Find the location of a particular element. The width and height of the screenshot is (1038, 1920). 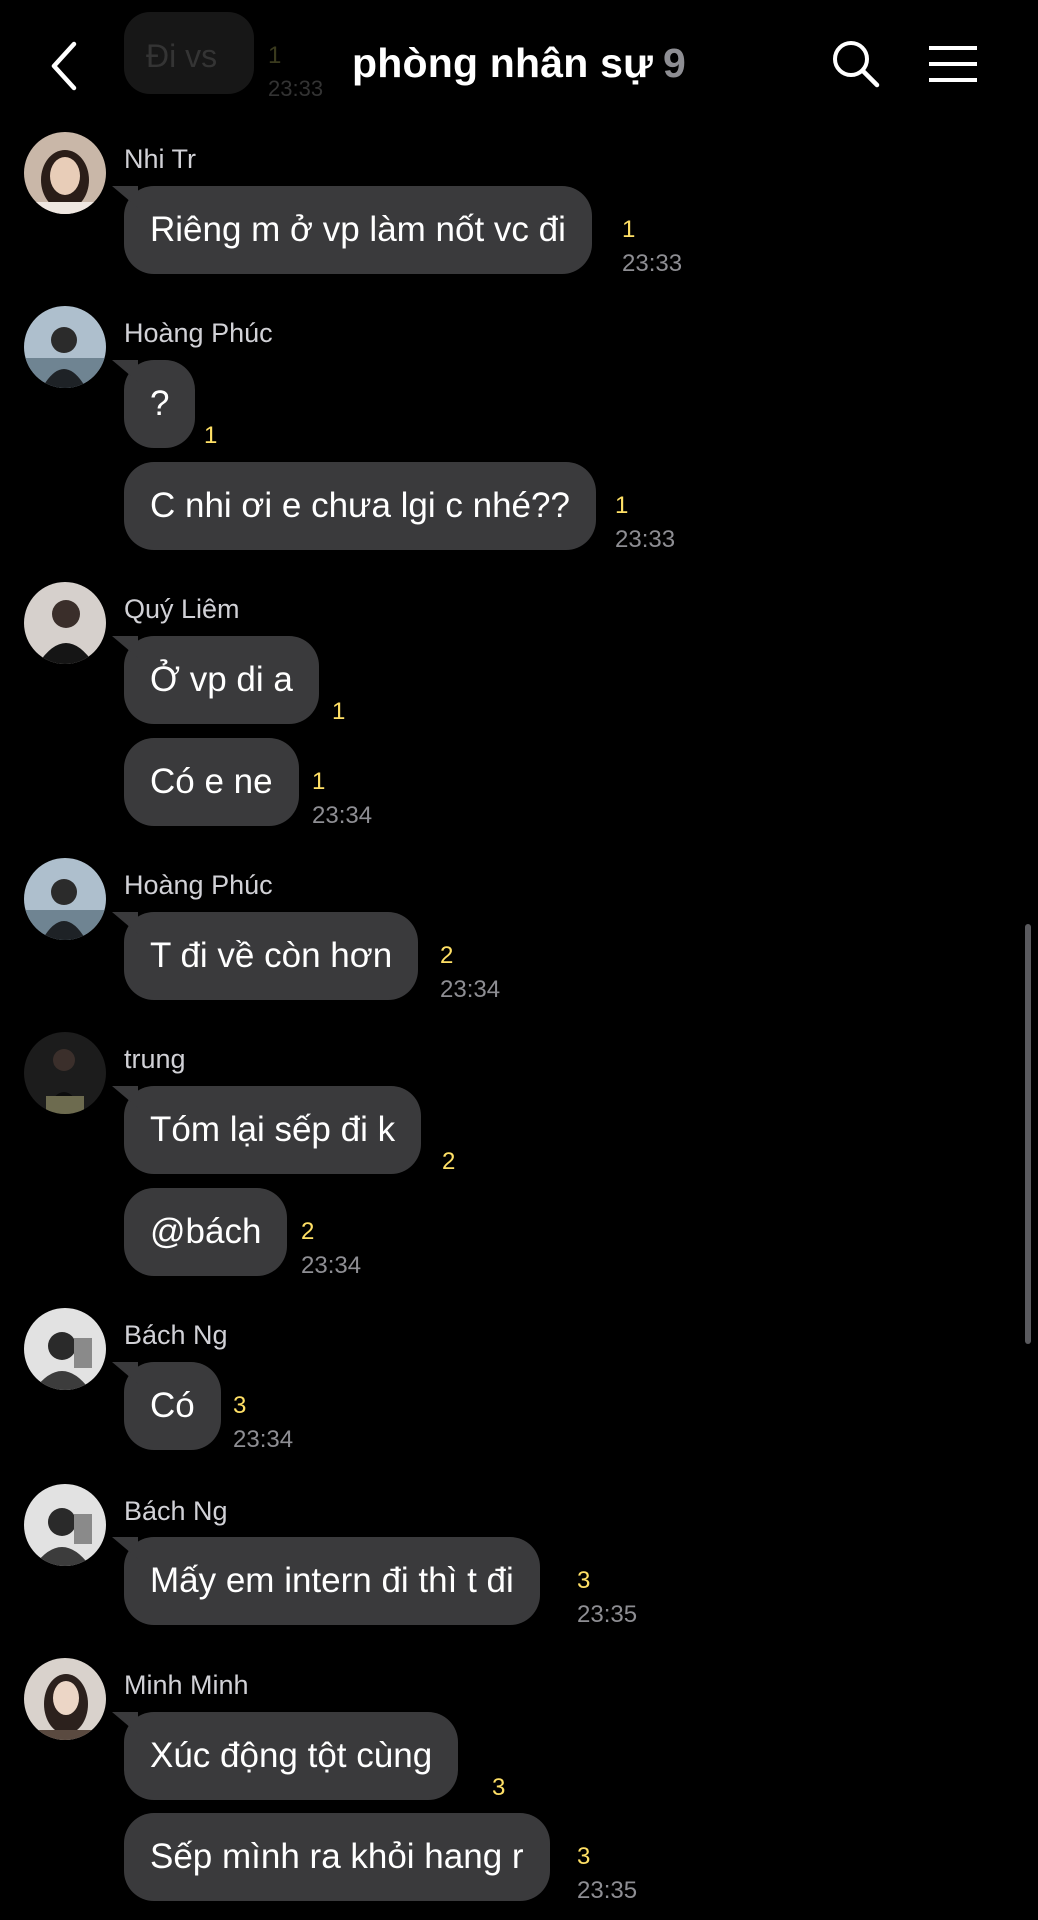

message-text: Có is located at coordinates (172, 1405).